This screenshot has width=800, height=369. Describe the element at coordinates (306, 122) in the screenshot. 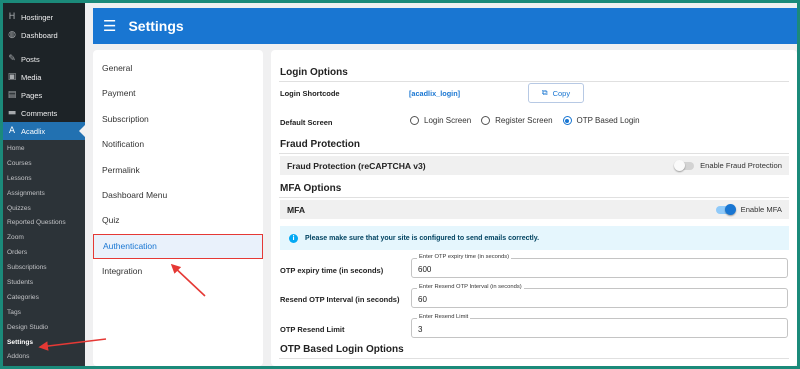

I see `default-screen-label: Default Screen` at that location.